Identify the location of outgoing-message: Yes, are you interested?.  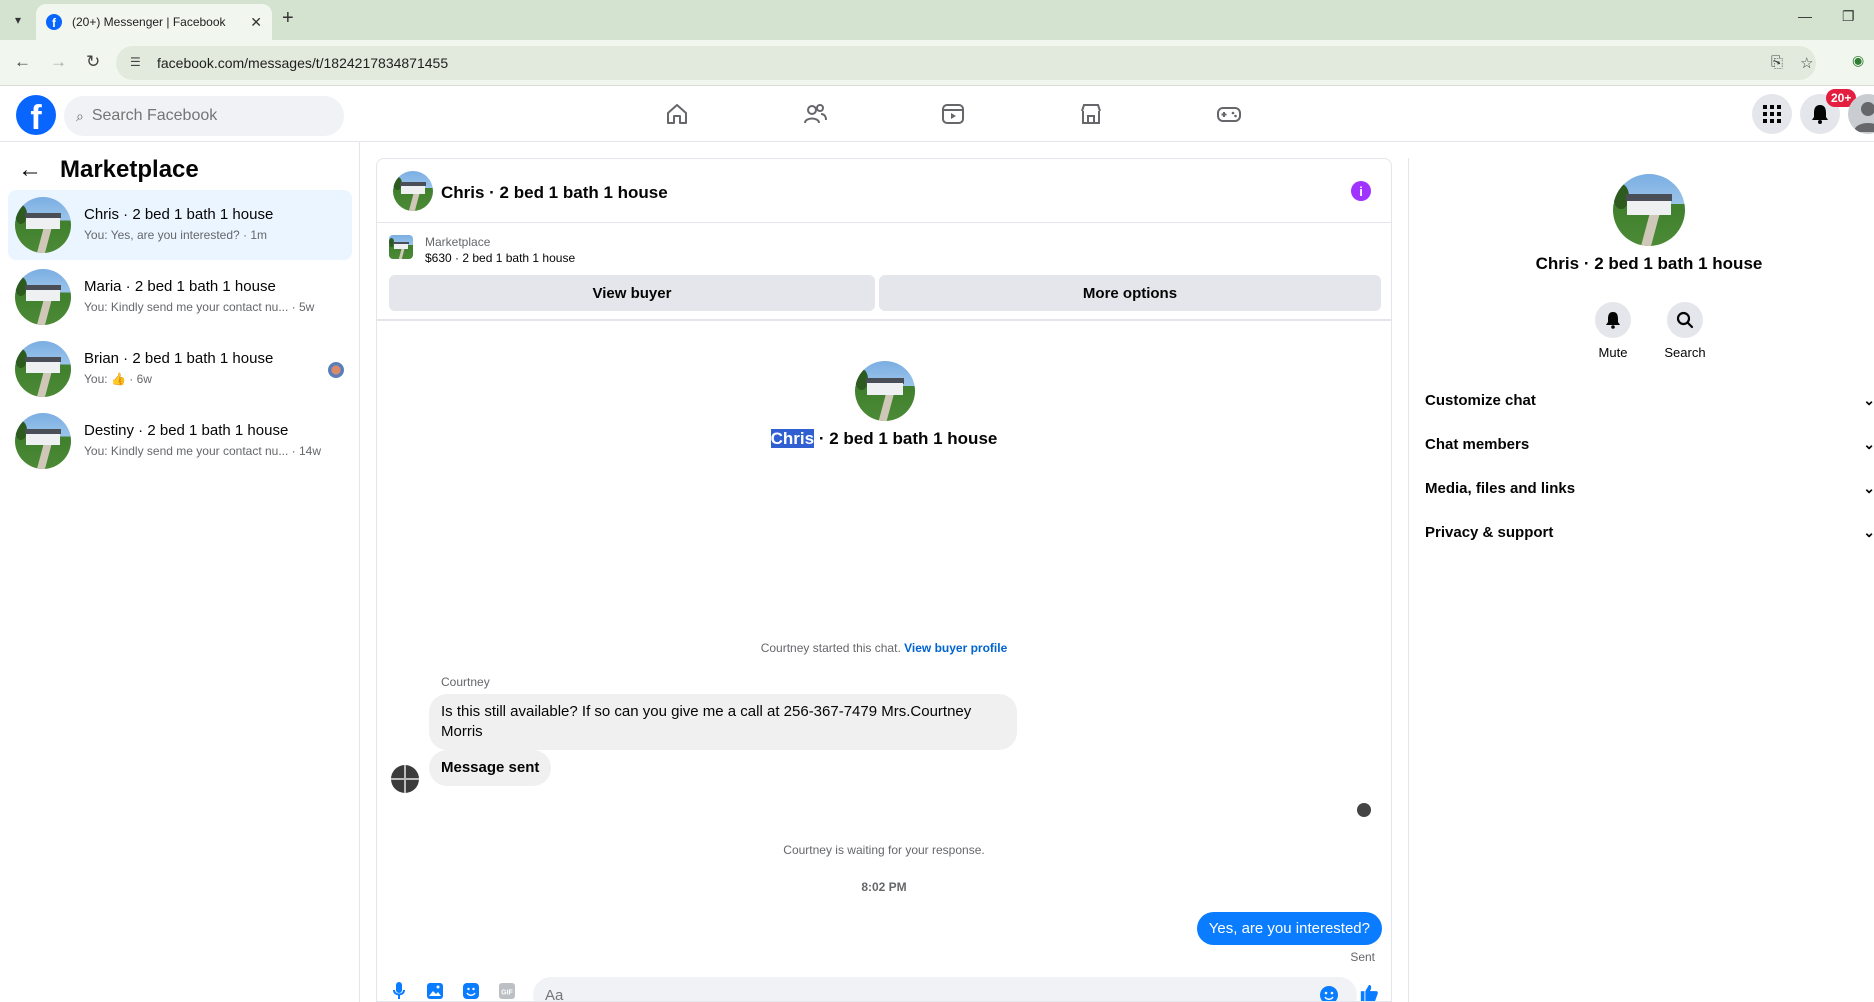
(1289, 928).